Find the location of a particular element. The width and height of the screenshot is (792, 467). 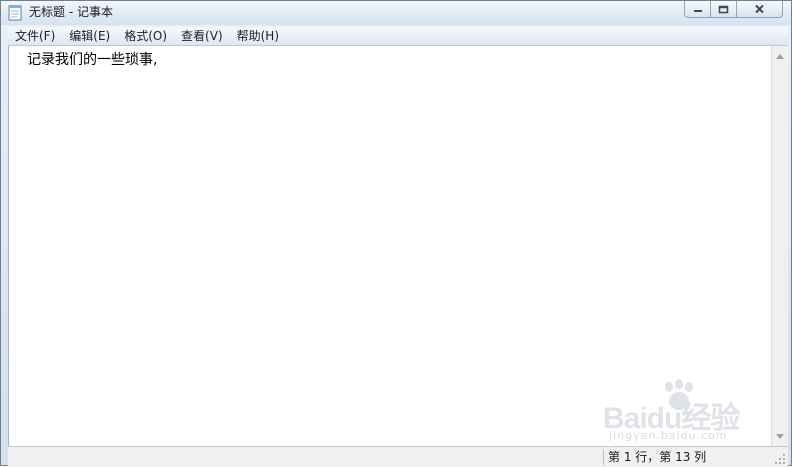

maximize-button is located at coordinates (724, 9).